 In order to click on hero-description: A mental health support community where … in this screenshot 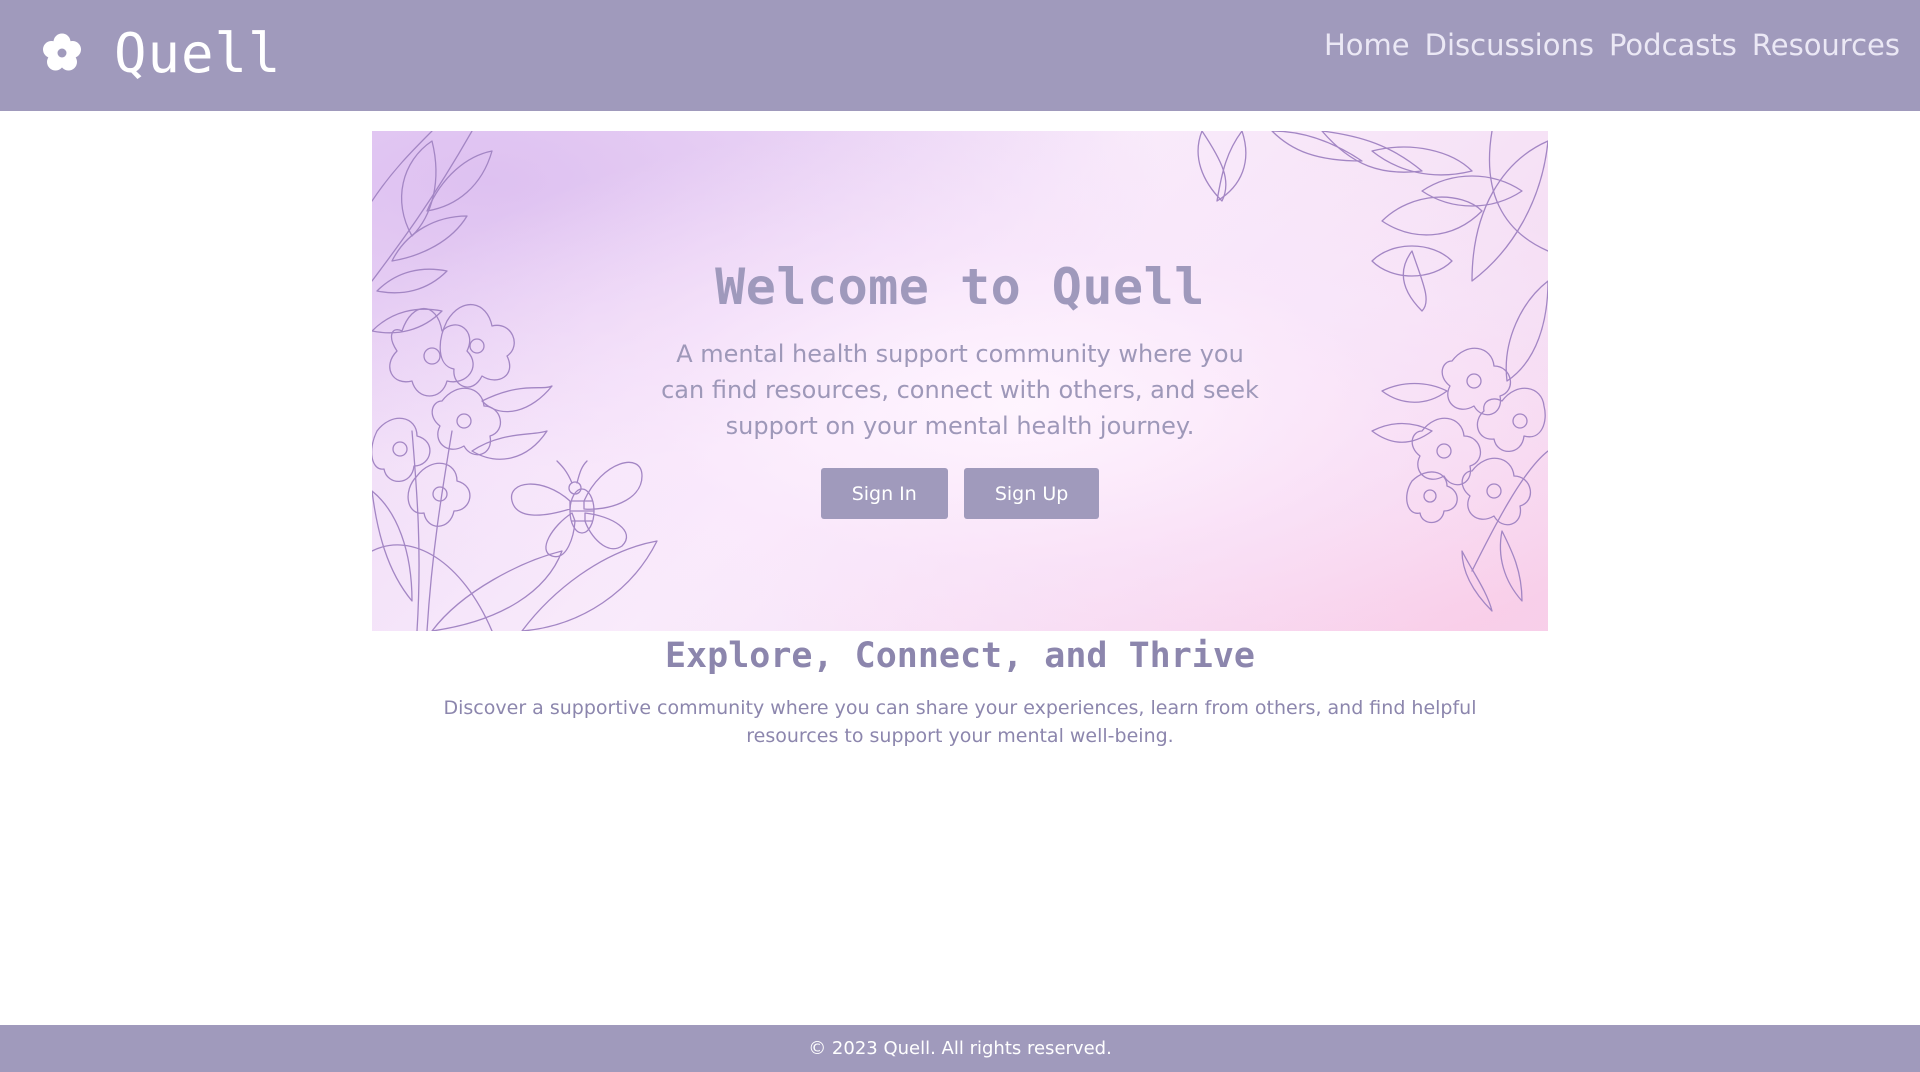, I will do `click(960, 390)`.